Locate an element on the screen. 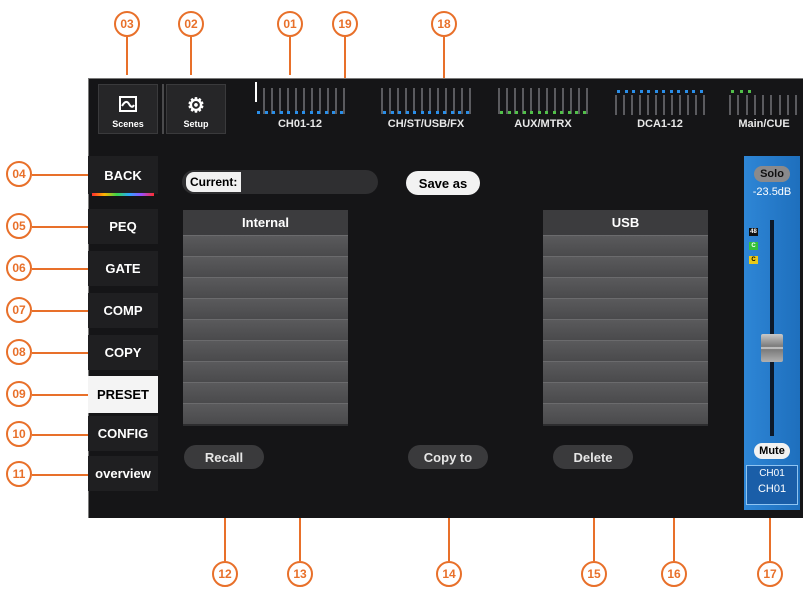 The height and width of the screenshot is (589, 803). channel-strip: Solo -23.5dB 48 C C Mute CH01 CH01 is located at coordinates (772, 333).